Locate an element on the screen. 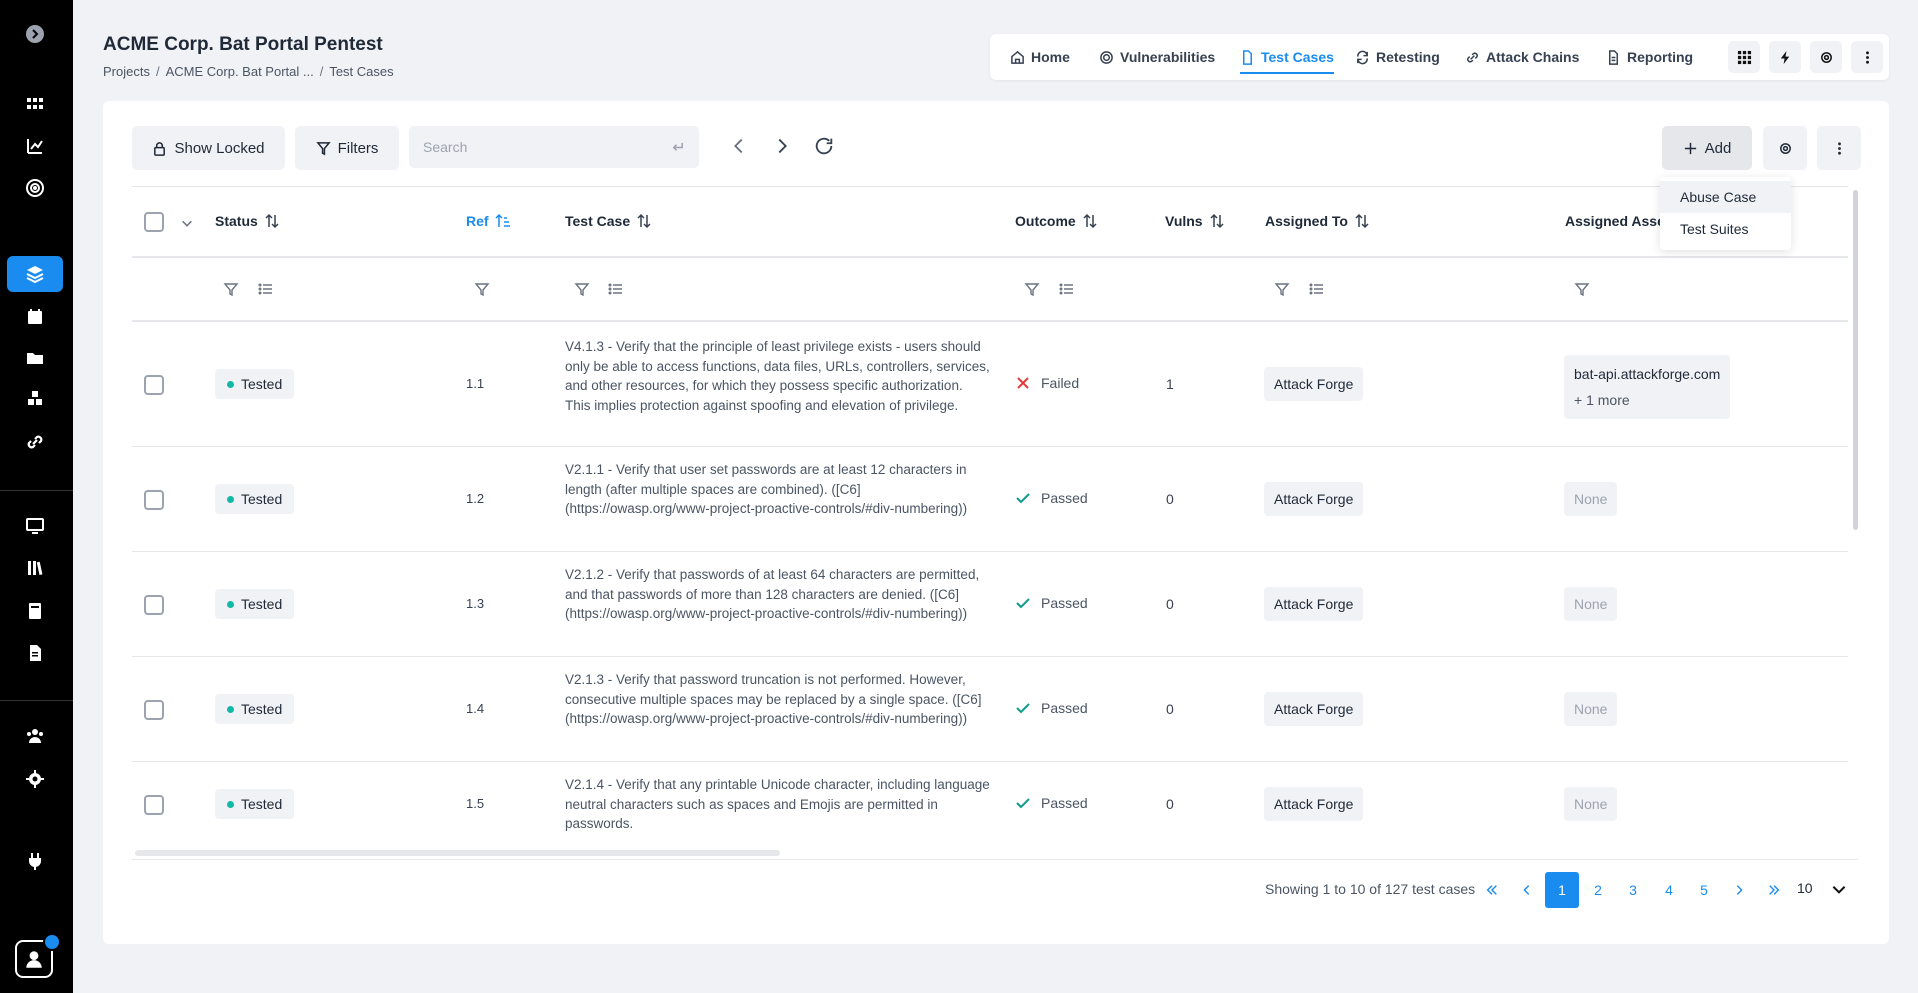  page-2-button: 2 is located at coordinates (1598, 890).